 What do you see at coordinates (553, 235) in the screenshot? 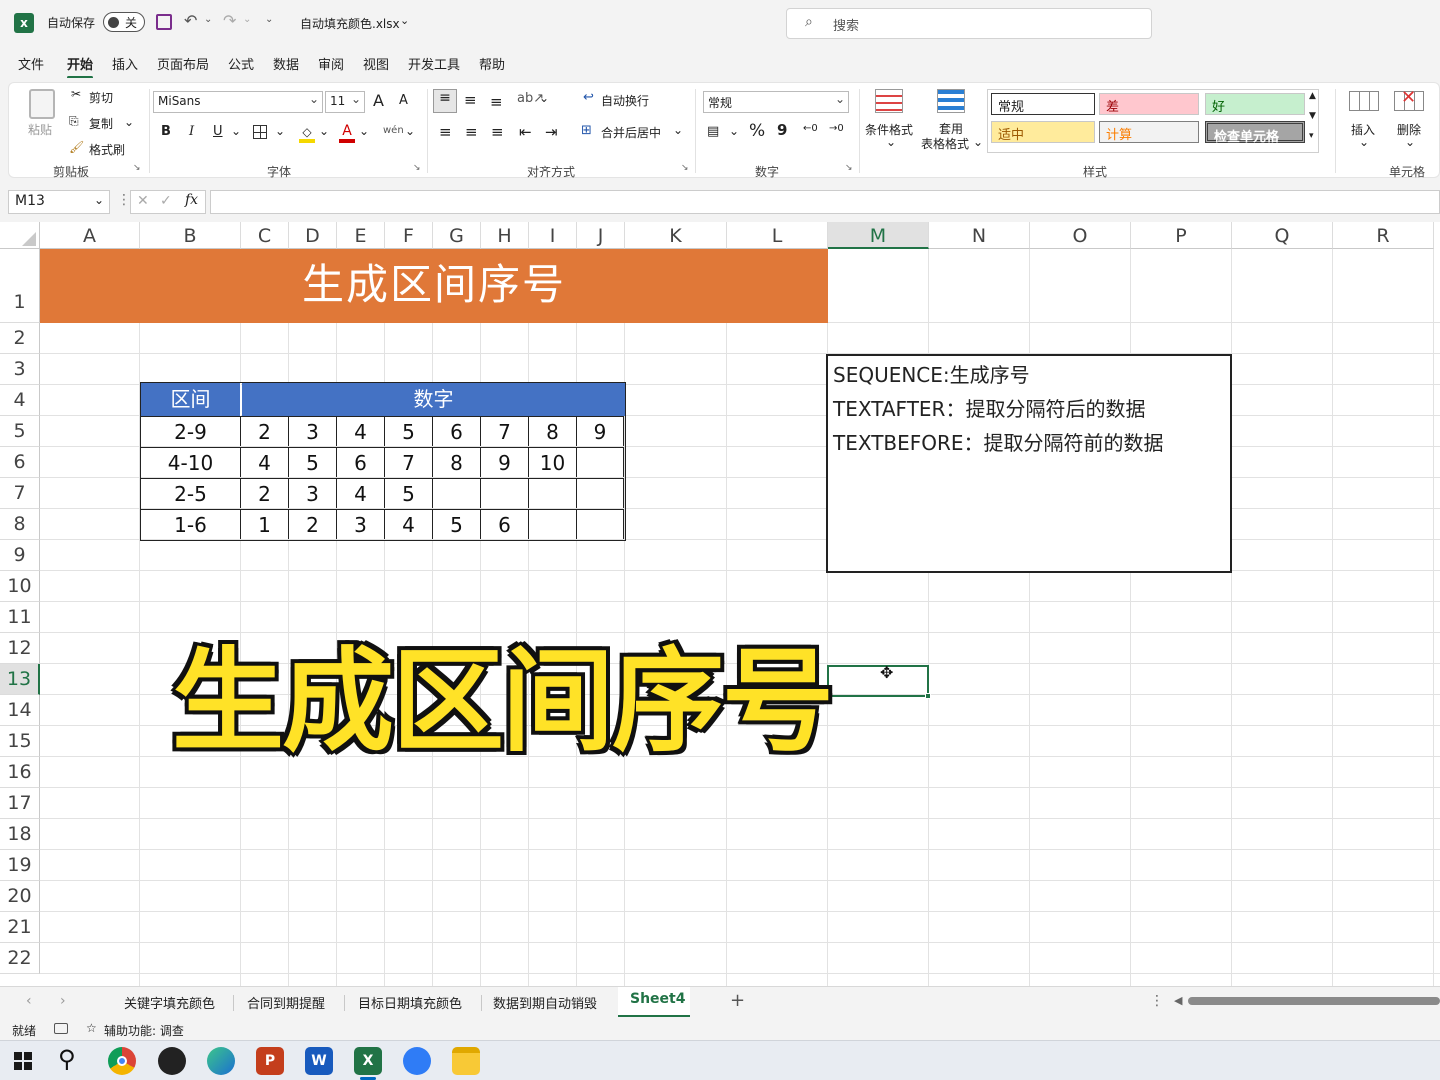
I see `column-header-I: I` at bounding box center [553, 235].